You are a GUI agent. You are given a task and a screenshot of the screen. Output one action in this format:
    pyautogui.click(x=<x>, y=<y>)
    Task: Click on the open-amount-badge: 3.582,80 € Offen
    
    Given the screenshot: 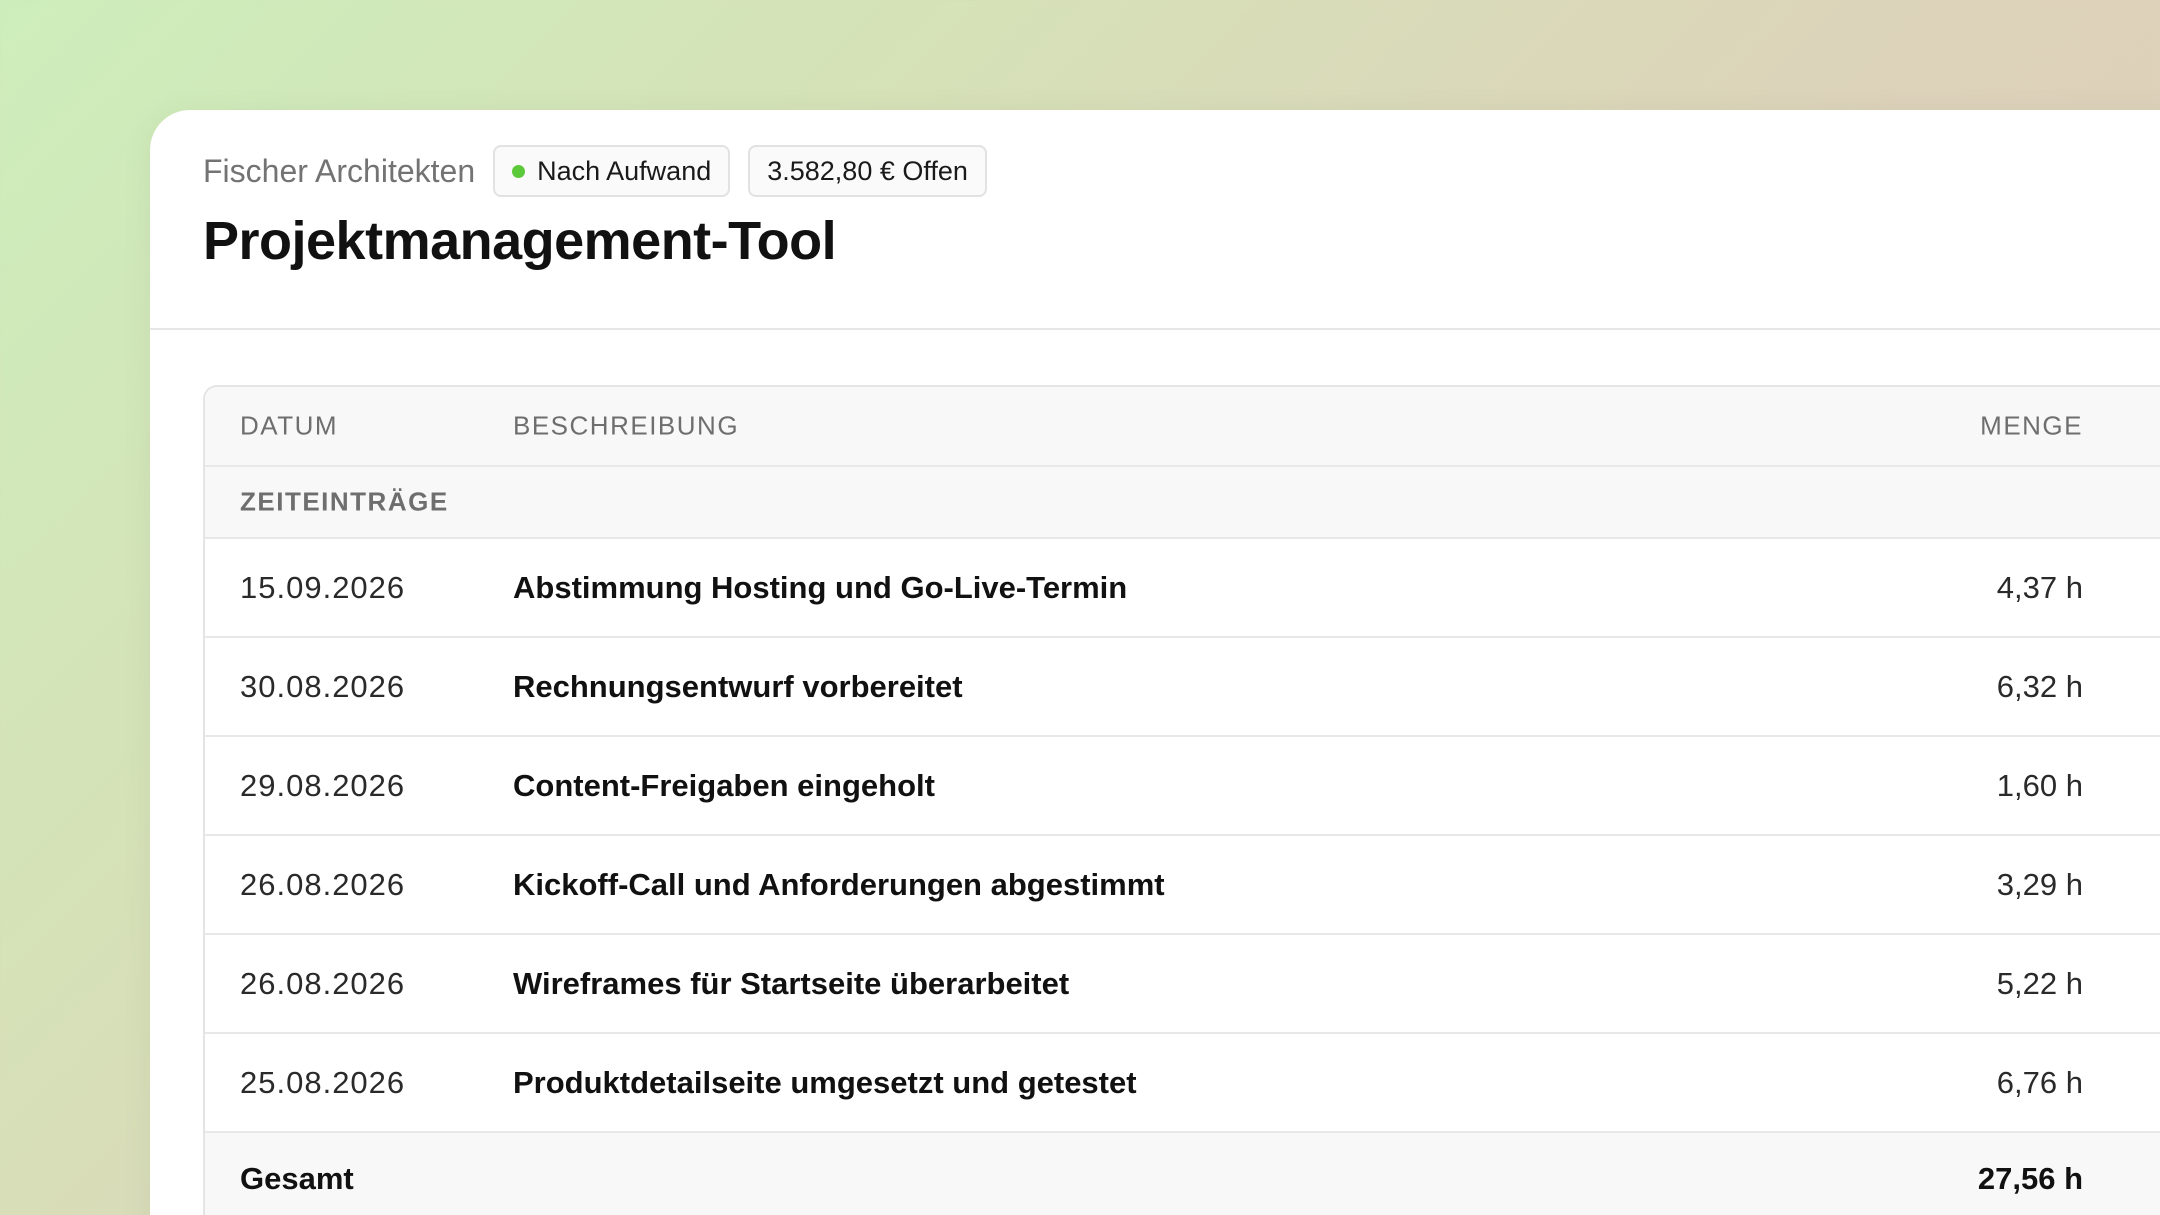 What is the action you would take?
    pyautogui.click(x=867, y=171)
    